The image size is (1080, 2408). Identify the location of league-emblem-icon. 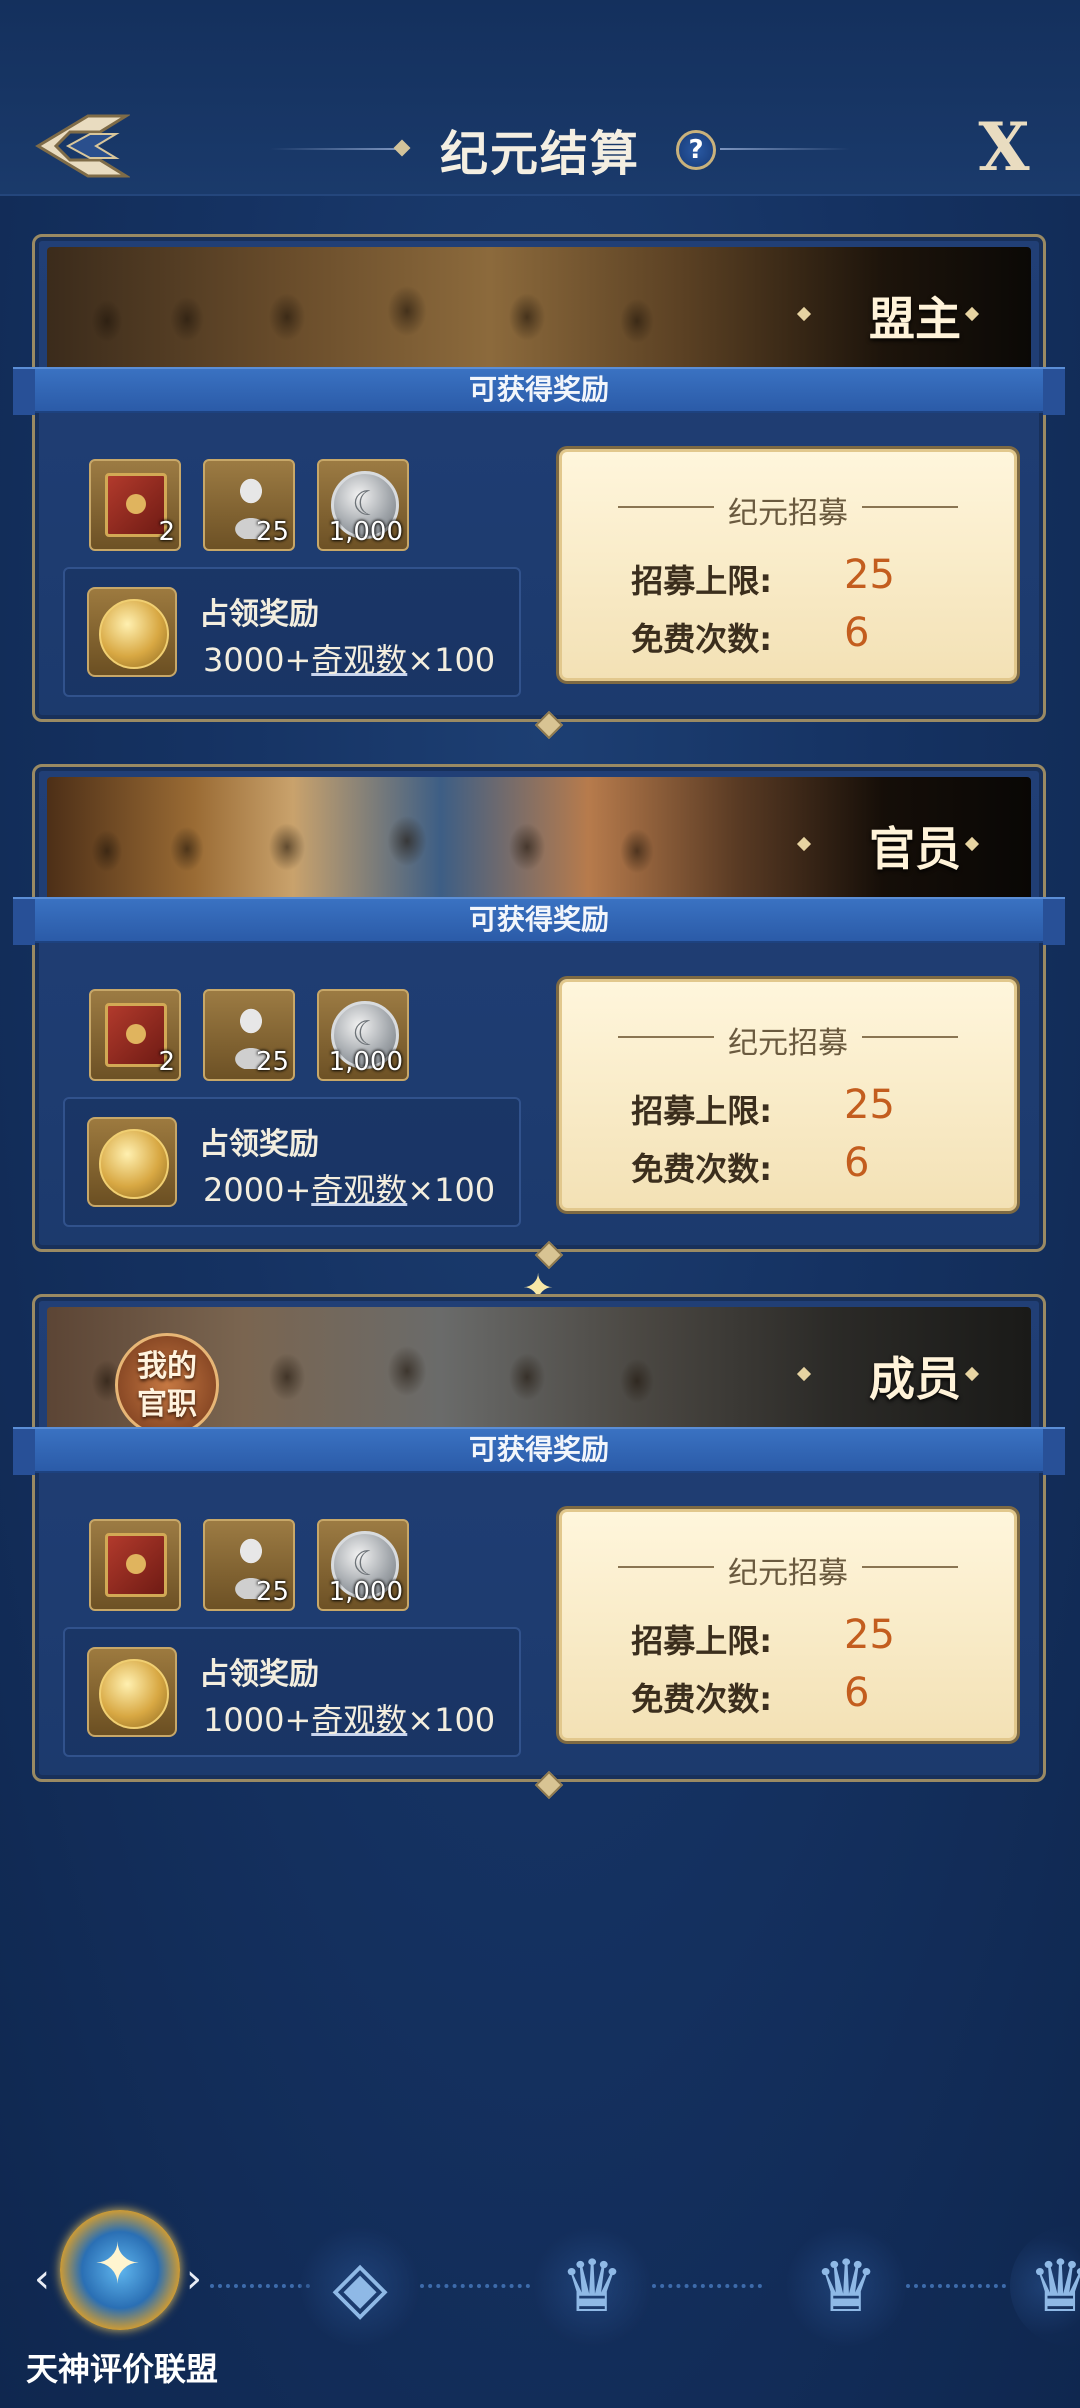
(120, 2270).